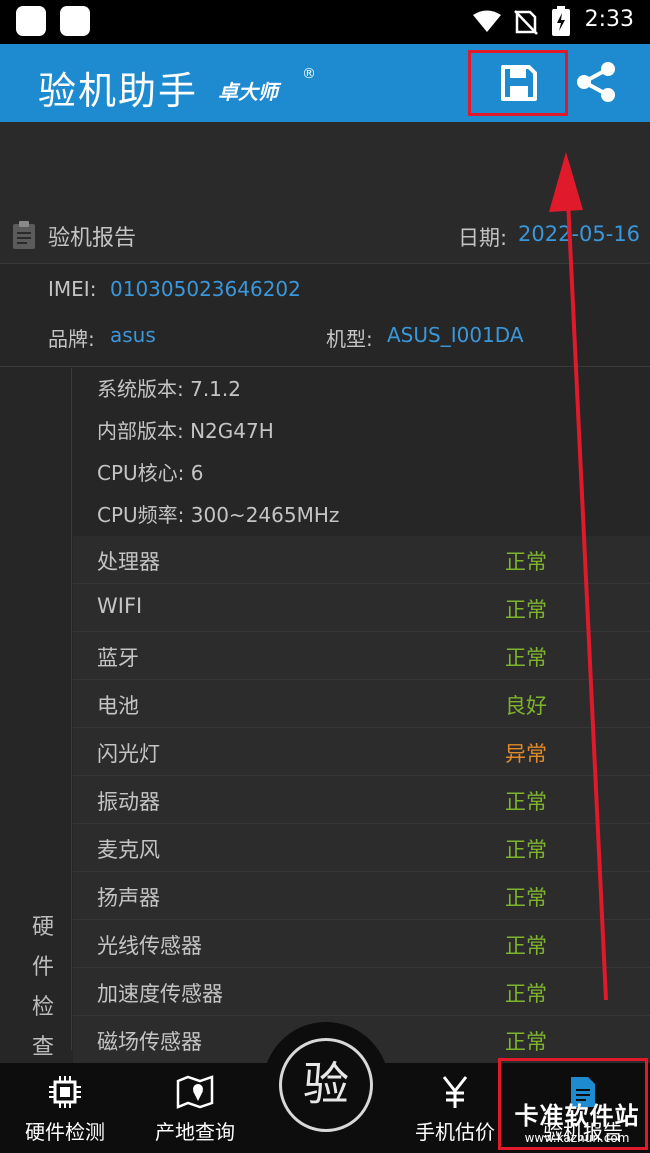 The height and width of the screenshot is (1153, 650). Describe the element at coordinates (577, 1138) in the screenshot. I see `watermark-url: www.kazhun.com` at that location.